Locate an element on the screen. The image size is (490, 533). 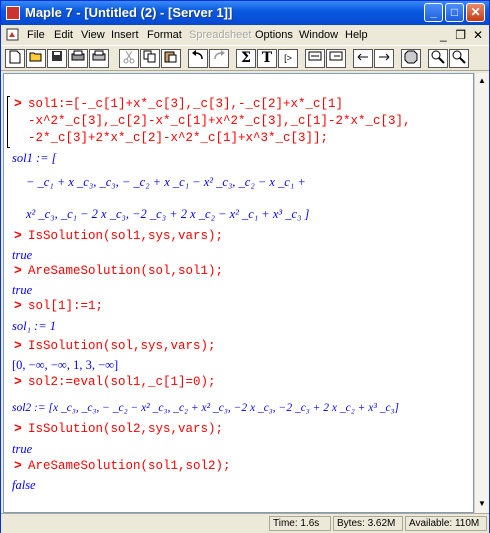
collapse-section-button is located at coordinates (363, 58).